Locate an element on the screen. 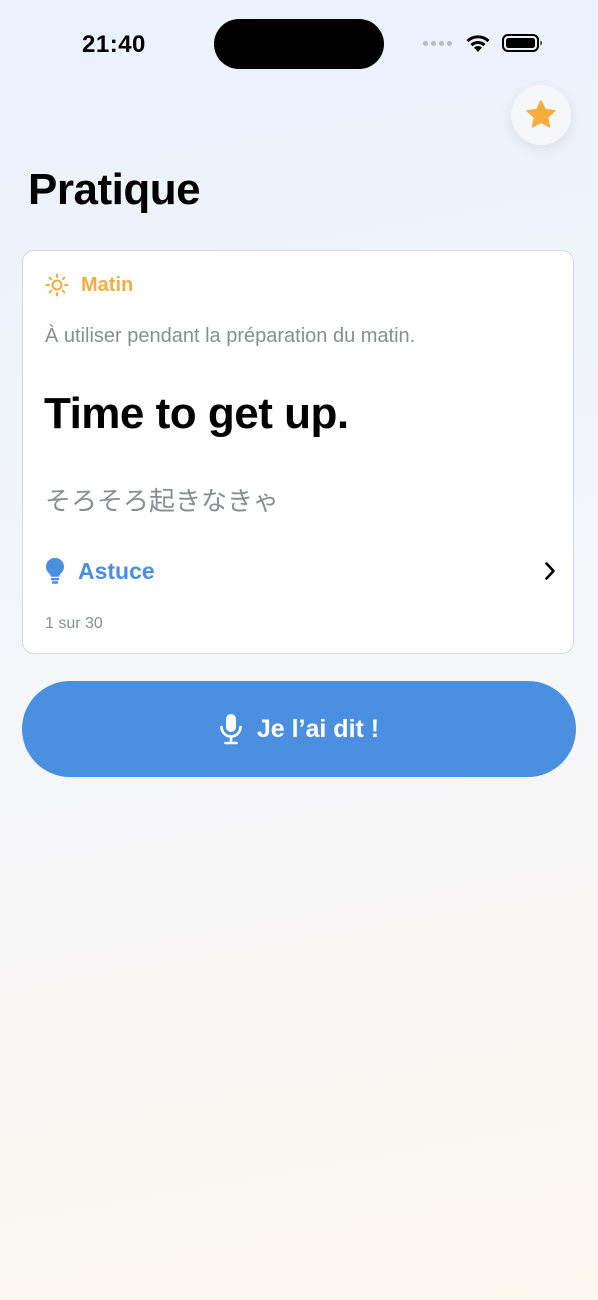 The height and width of the screenshot is (1300, 598). progress-counter: 1 sur 30 is located at coordinates (74, 623).